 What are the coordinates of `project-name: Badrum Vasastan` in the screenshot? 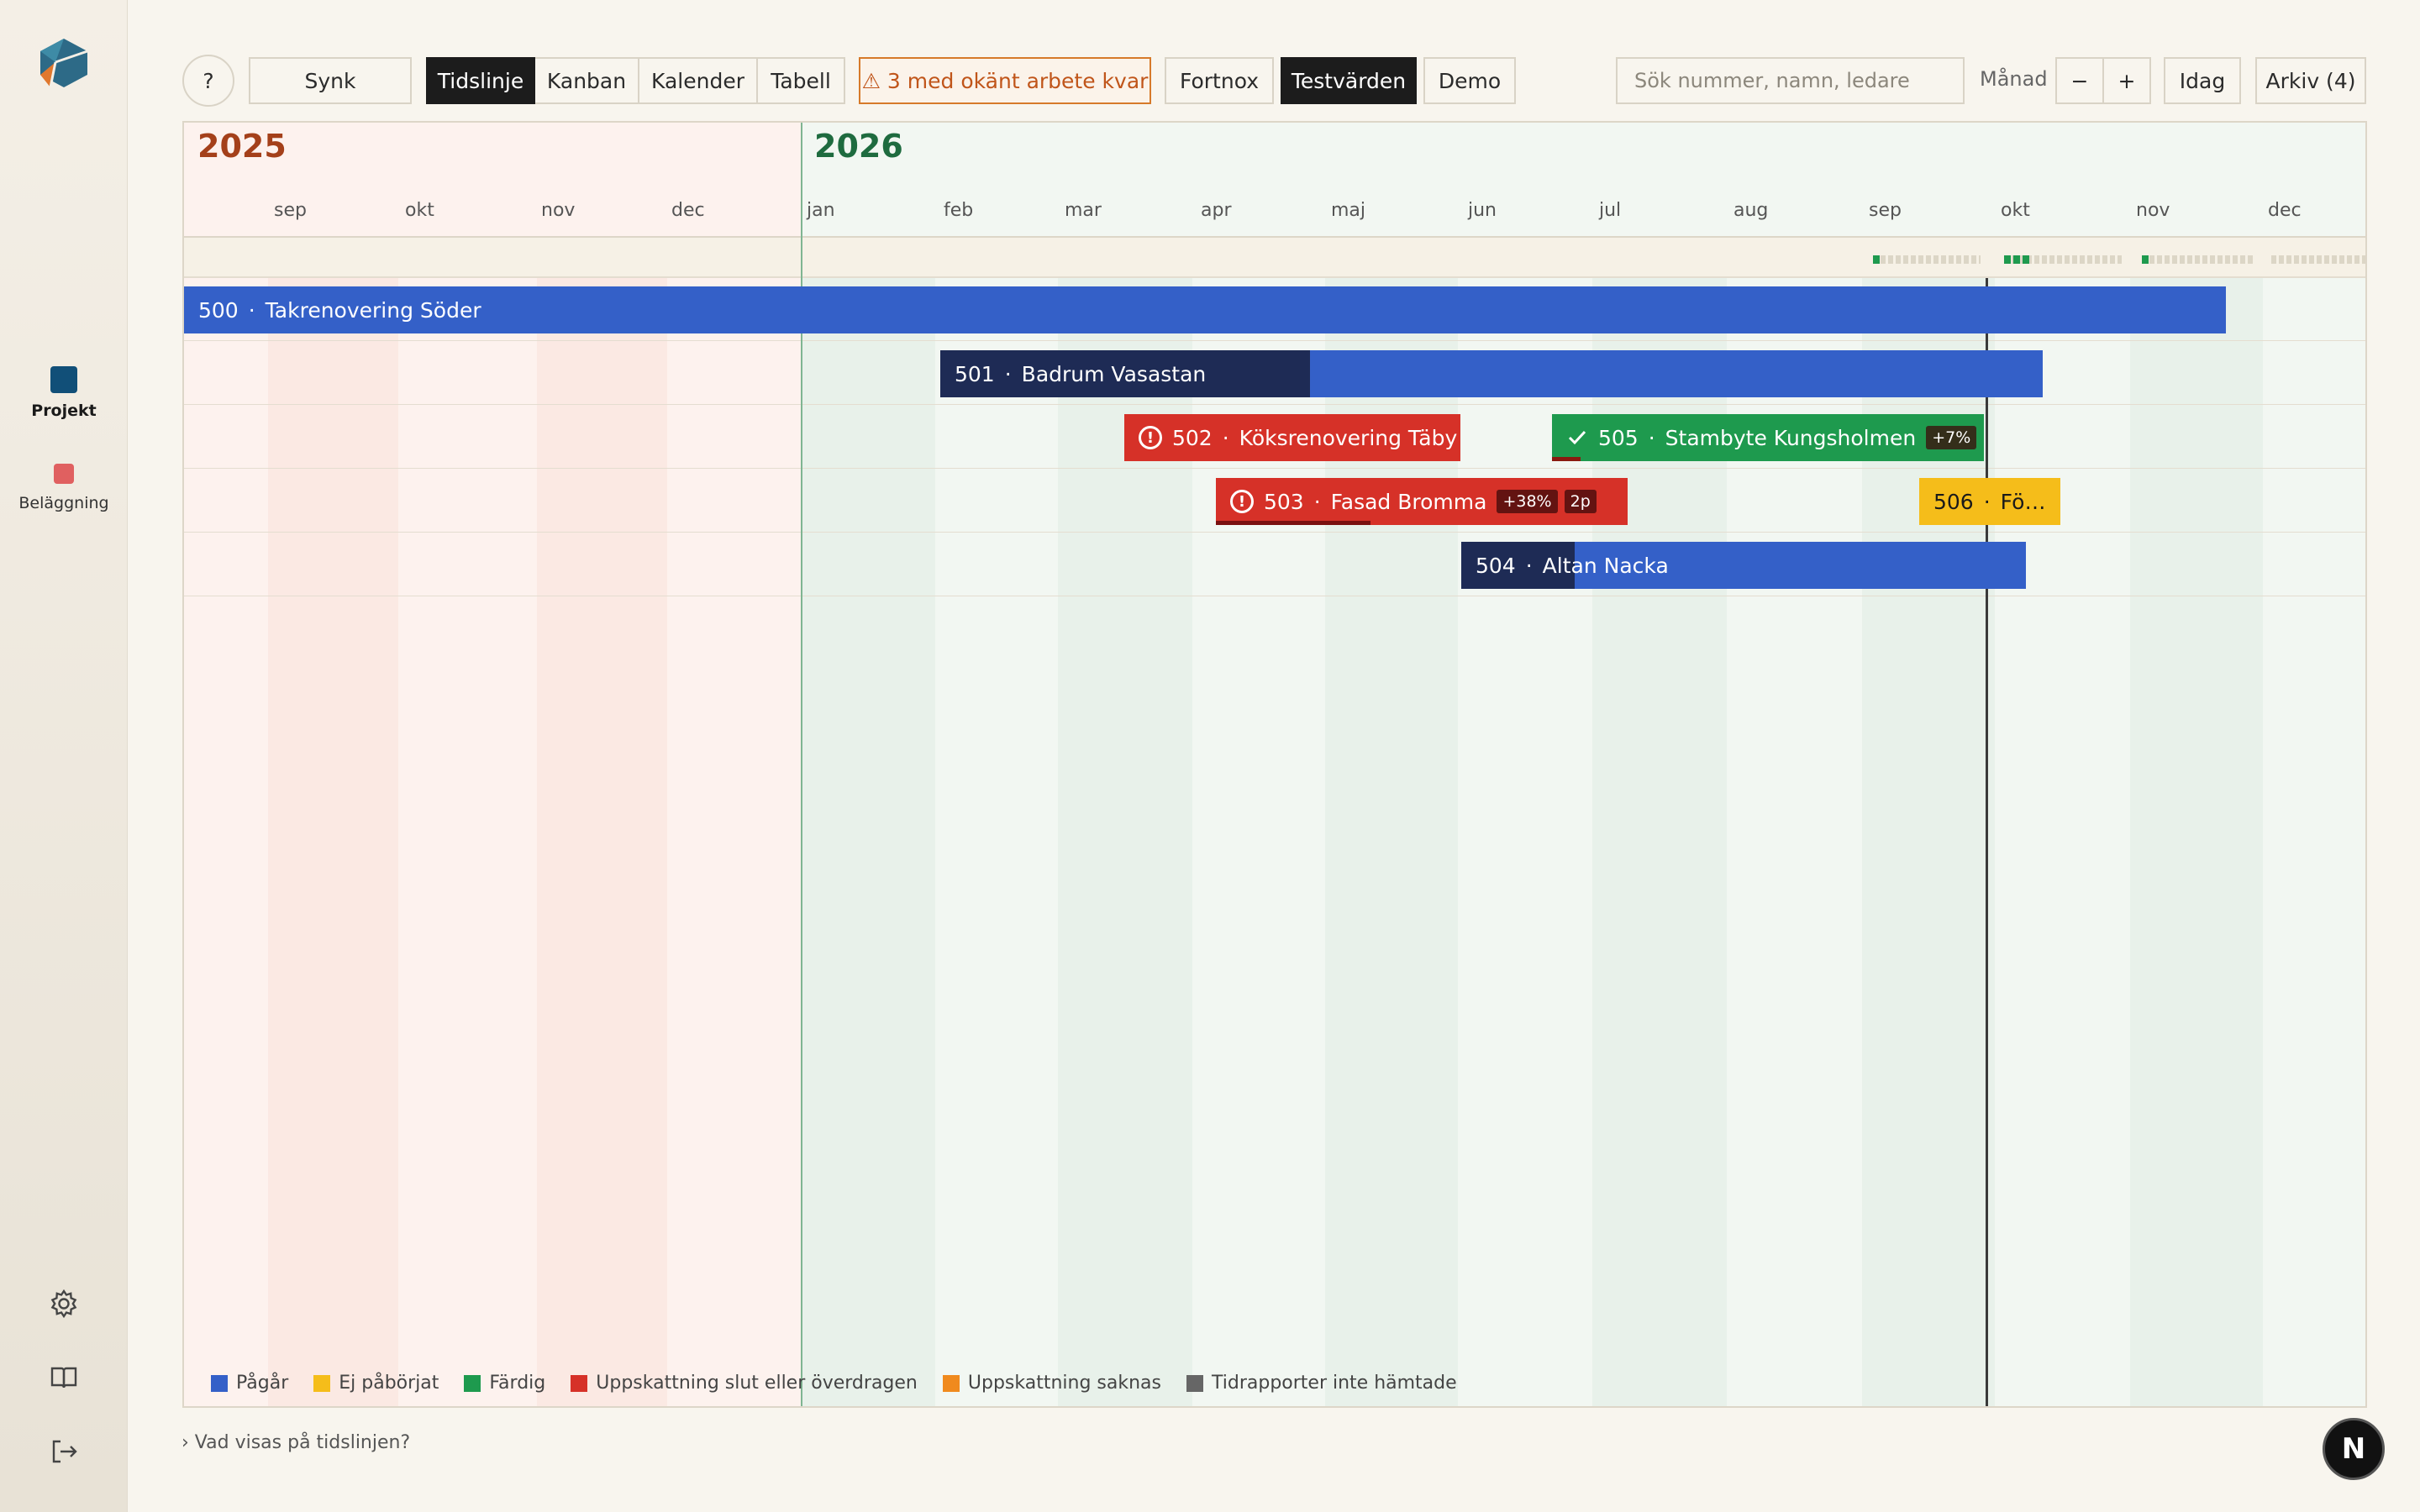 It's located at (1114, 373).